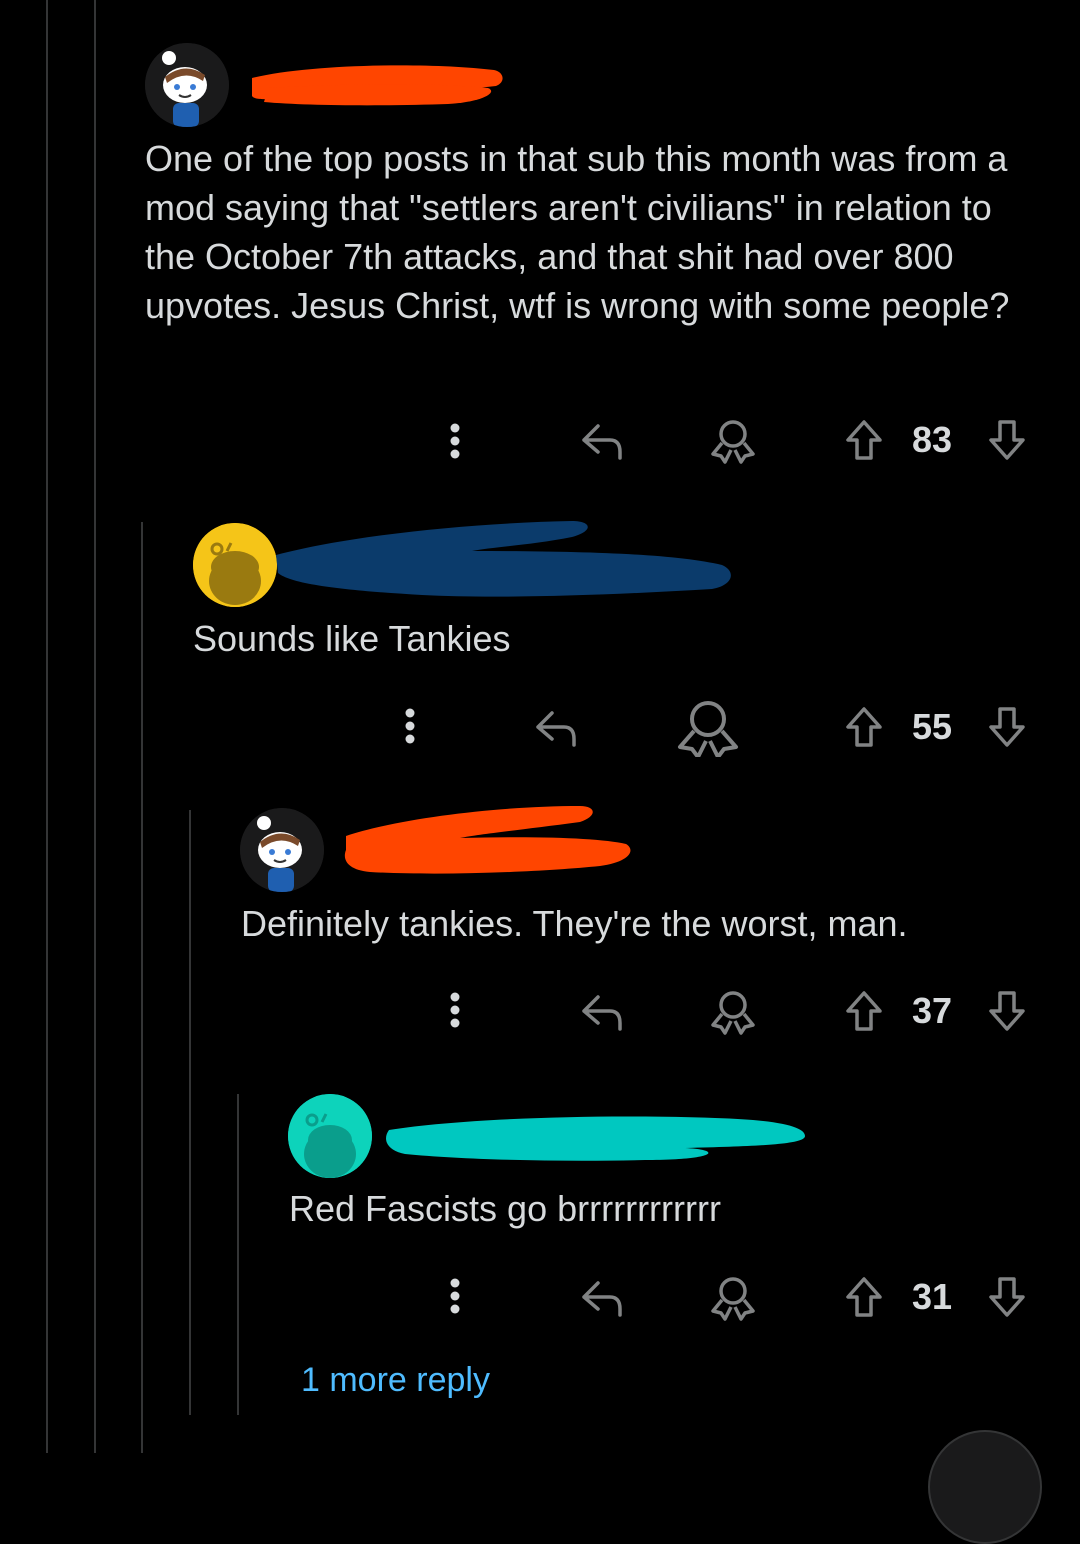  What do you see at coordinates (505, 1208) in the screenshot?
I see `comment-body: Red Fascists go brrrrrrrrrrrr` at bounding box center [505, 1208].